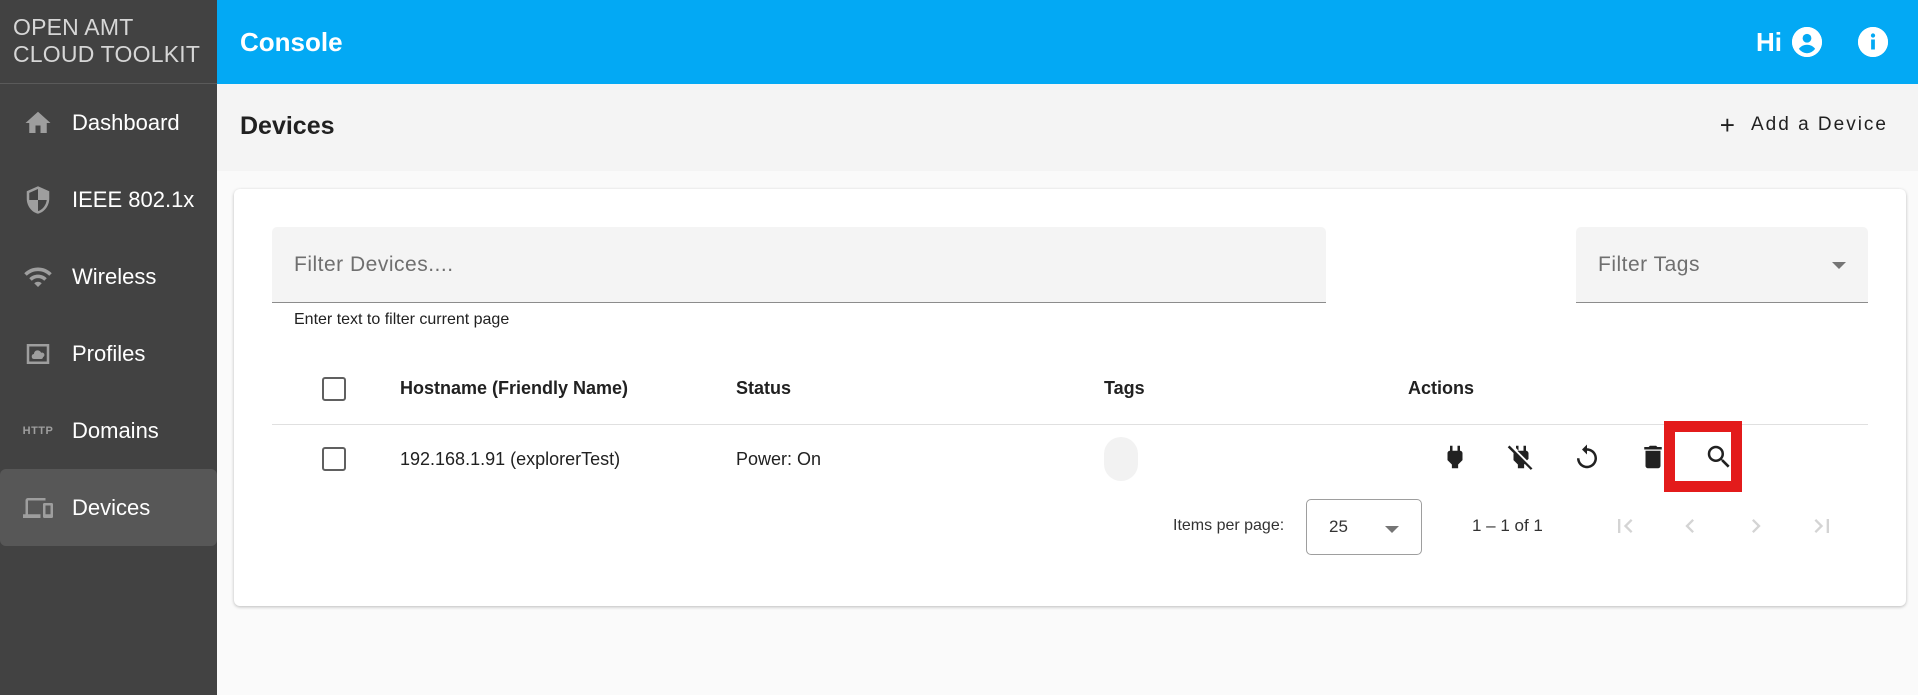 The width and height of the screenshot is (1918, 695). What do you see at coordinates (1070, 459) in the screenshot?
I see `table-row: 192.168.1.91 (explorerTest) Power: On` at bounding box center [1070, 459].